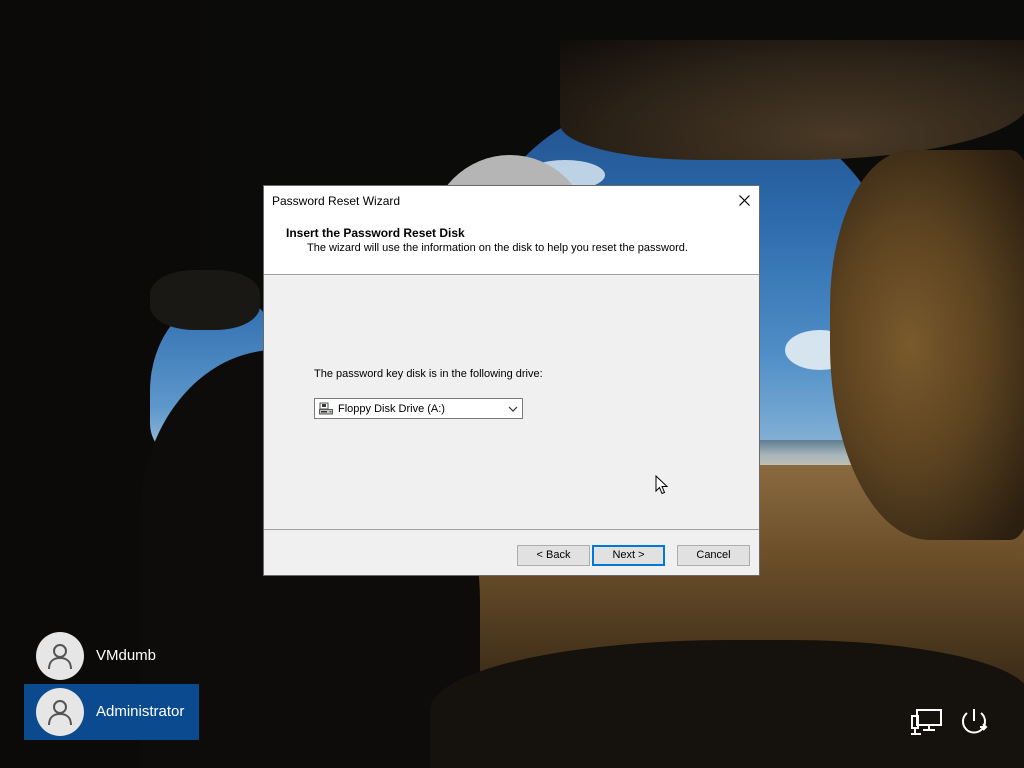  Describe the element at coordinates (326, 408) in the screenshot. I see `floppy-drive-icon` at that location.